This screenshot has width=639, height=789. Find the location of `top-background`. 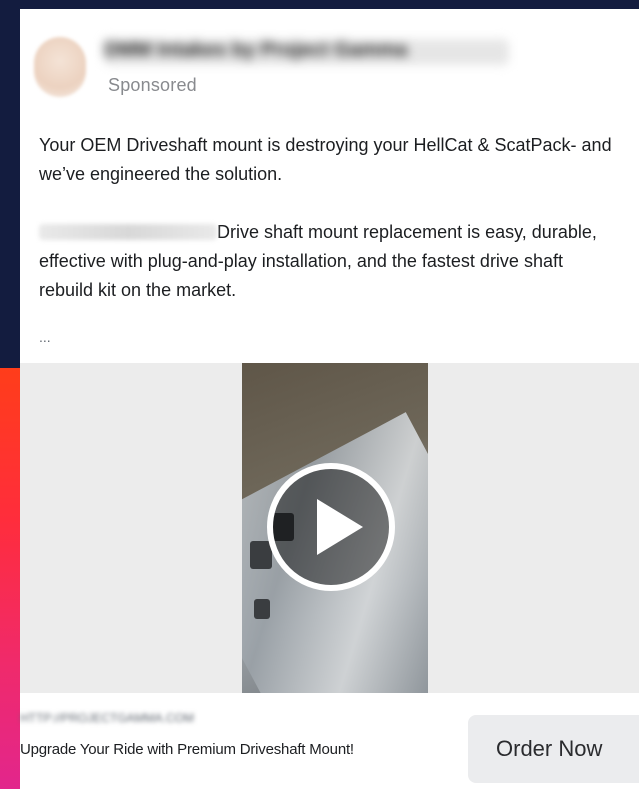

top-background is located at coordinates (319, 4).